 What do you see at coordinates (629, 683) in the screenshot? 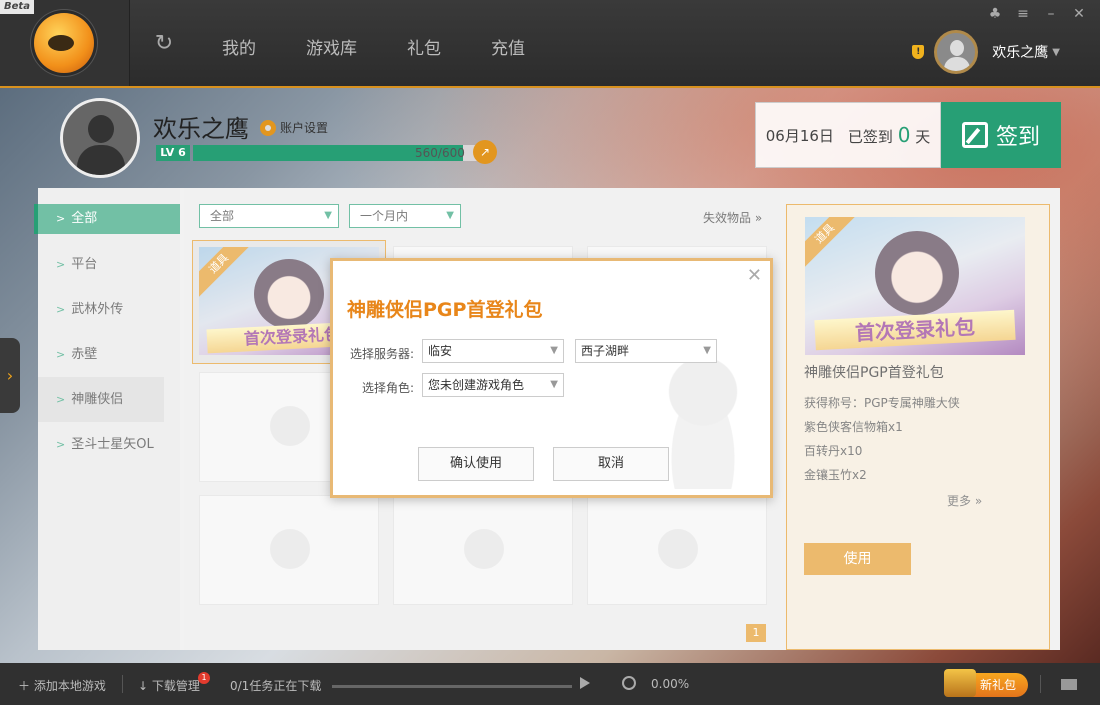
I see `clock-icon` at bounding box center [629, 683].